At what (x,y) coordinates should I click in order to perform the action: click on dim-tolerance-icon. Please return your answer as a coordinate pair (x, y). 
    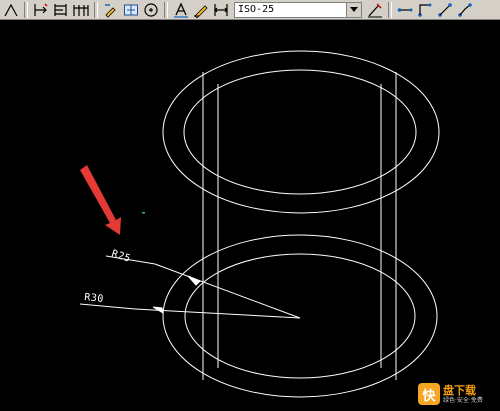
    Looking at the image, I should click on (131, 10).